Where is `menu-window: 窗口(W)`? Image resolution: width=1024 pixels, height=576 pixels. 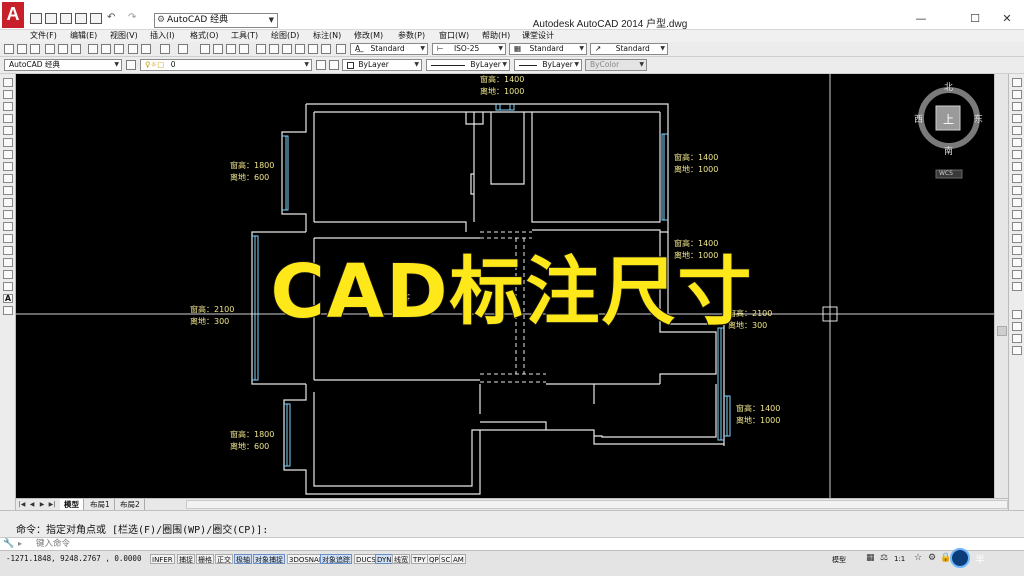
menu-window: 窗口(W) is located at coordinates (454, 36).